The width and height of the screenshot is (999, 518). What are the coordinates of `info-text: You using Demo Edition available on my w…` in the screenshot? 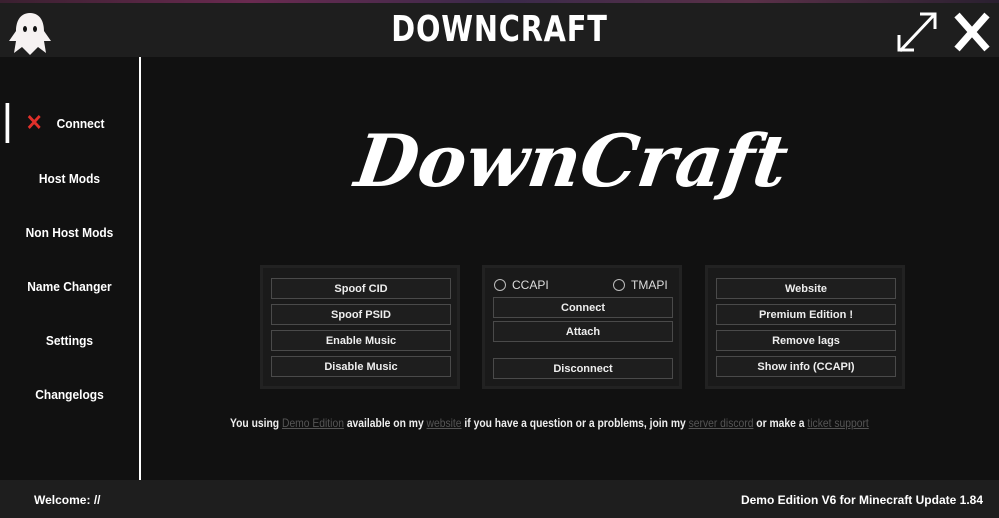 It's located at (549, 423).